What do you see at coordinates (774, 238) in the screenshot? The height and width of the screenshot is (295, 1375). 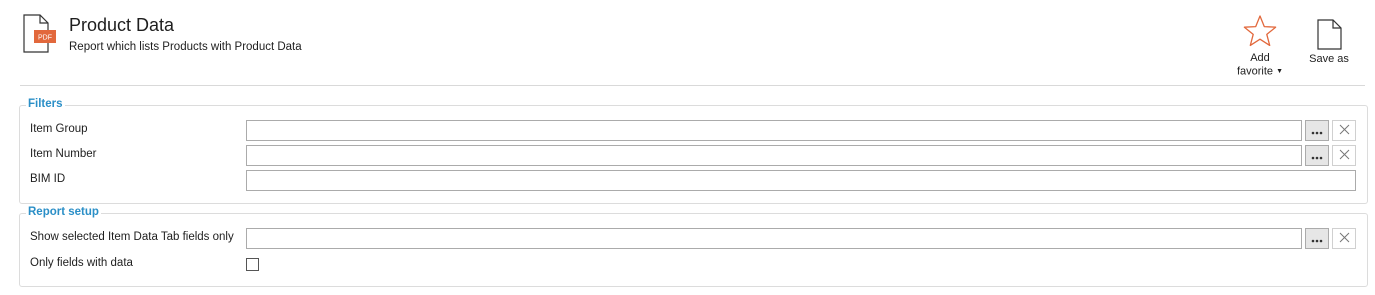 I see `item-data-tab-fields-field` at bounding box center [774, 238].